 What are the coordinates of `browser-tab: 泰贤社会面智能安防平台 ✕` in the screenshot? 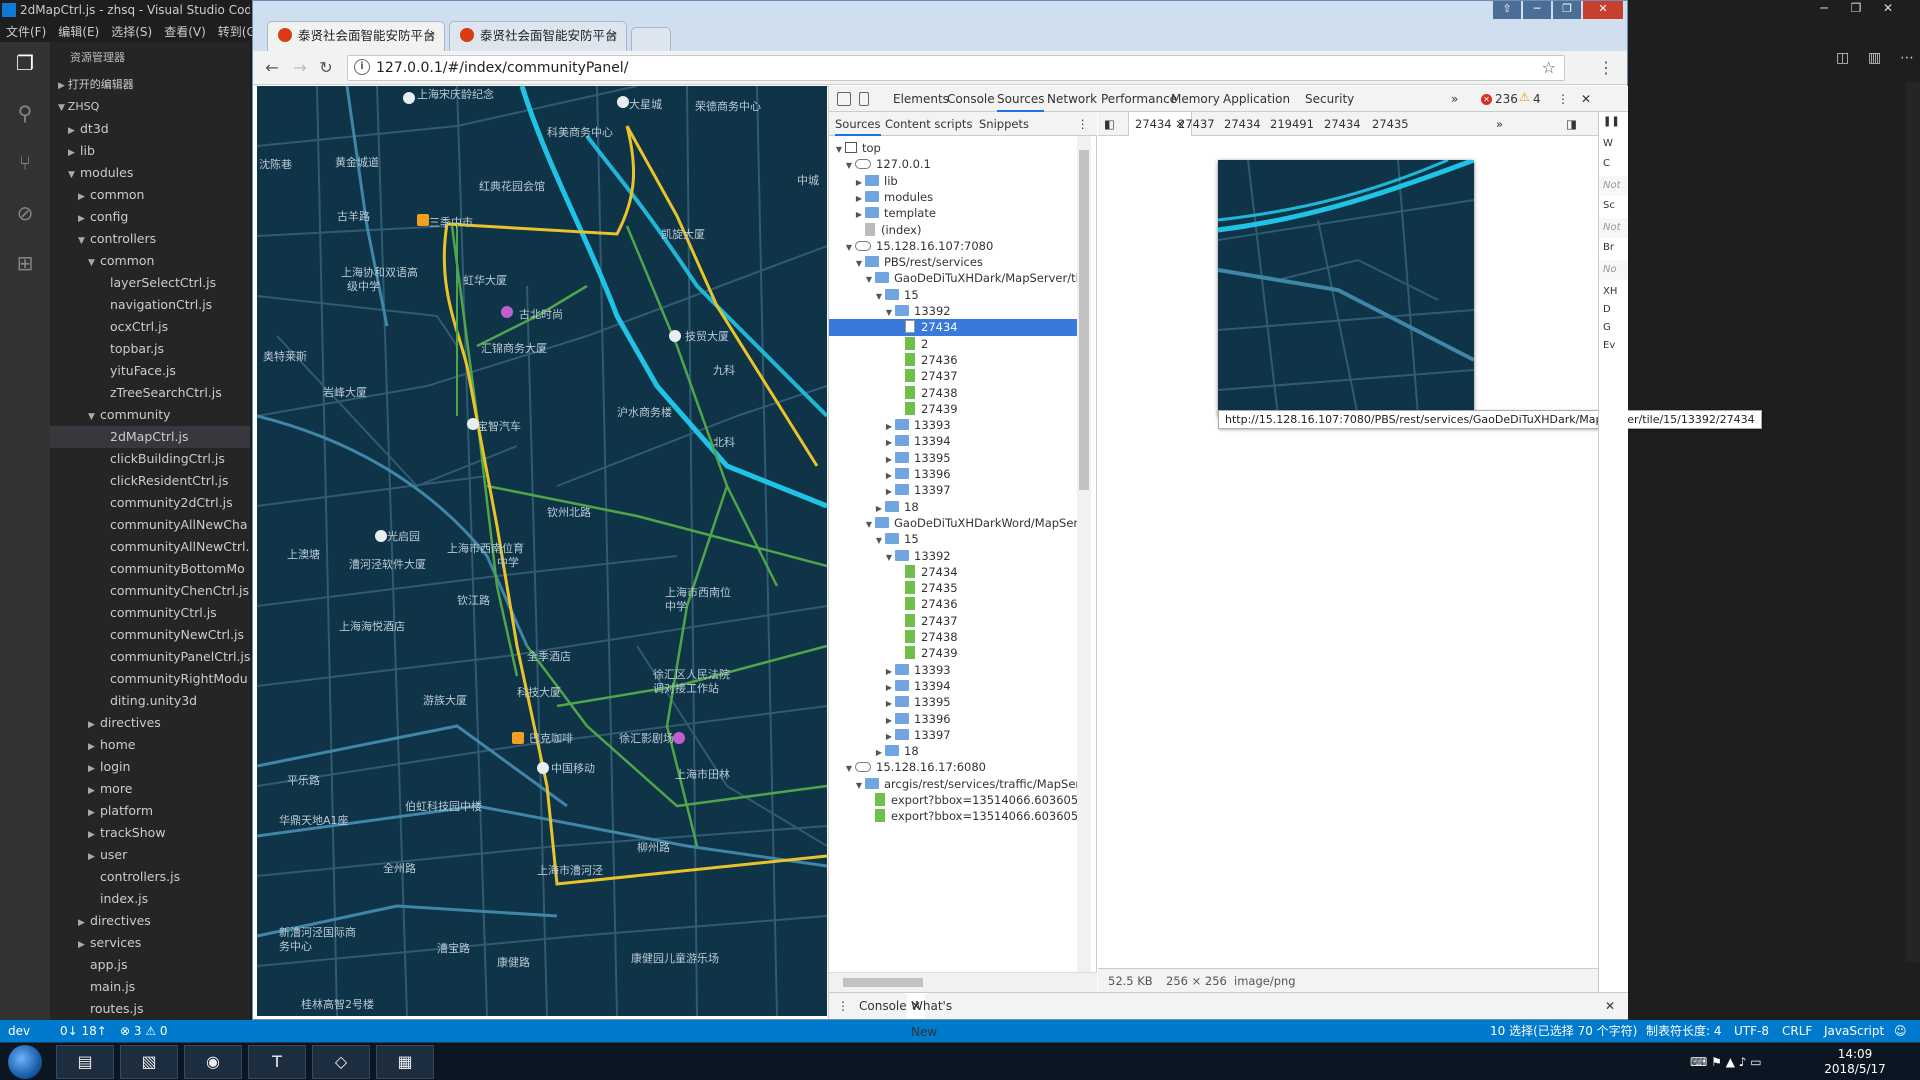 It's located at (538, 36).